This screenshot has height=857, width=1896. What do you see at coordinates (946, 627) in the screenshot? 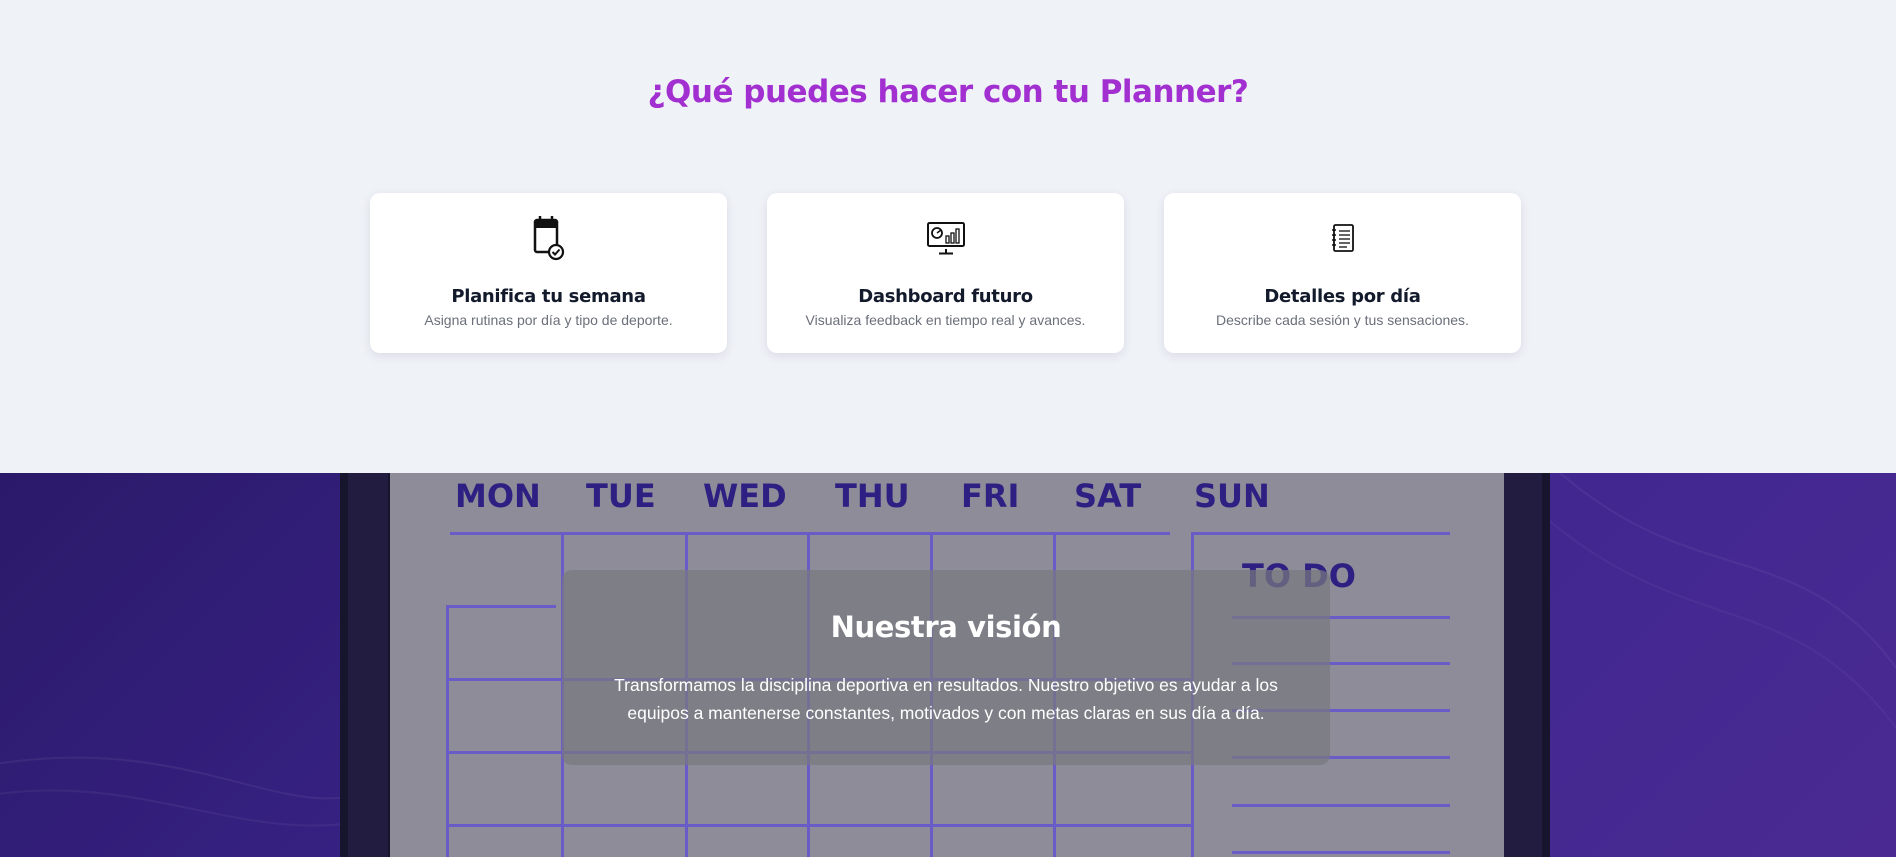
I see `vision-title: Nuestra visión` at bounding box center [946, 627].